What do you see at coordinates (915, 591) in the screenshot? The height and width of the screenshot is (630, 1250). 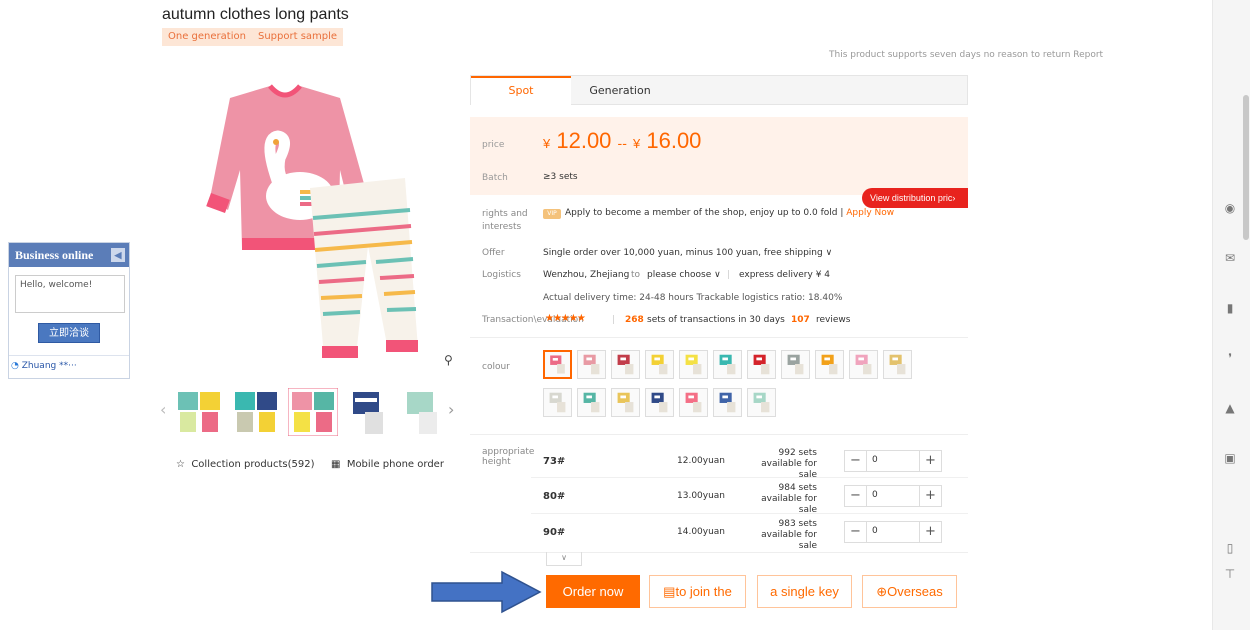 I see `overseas-label: Overseas` at bounding box center [915, 591].